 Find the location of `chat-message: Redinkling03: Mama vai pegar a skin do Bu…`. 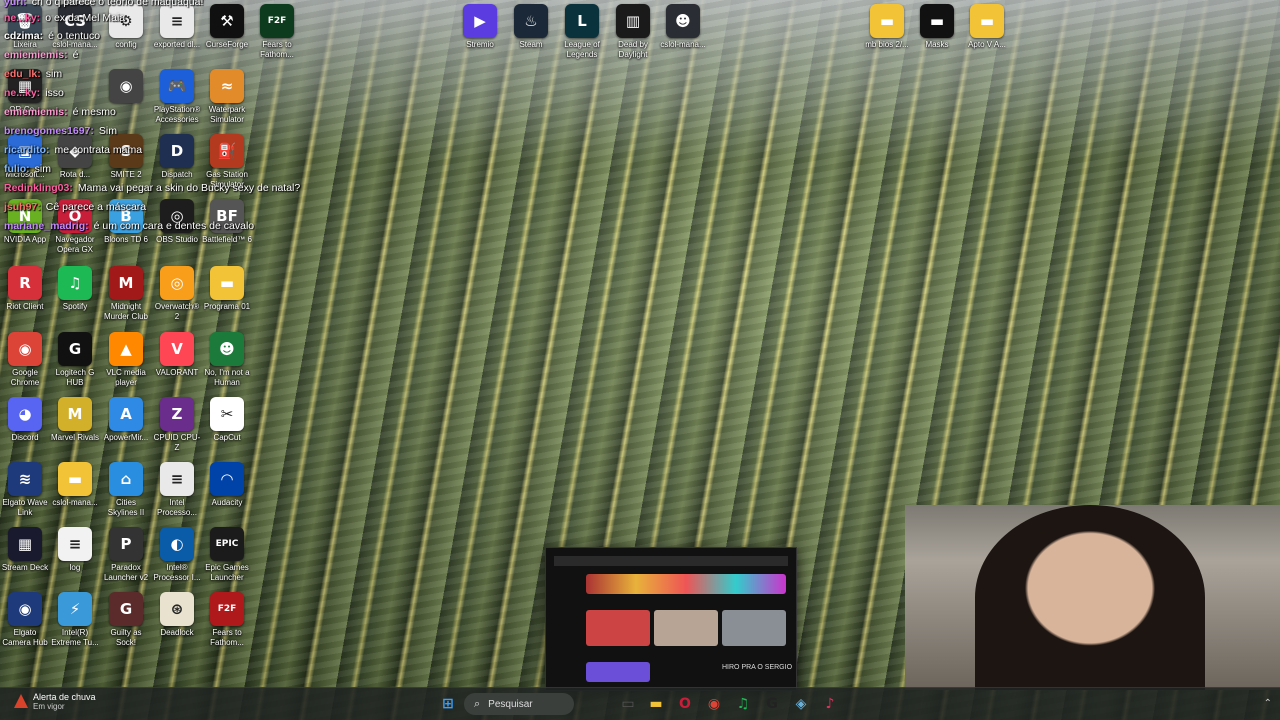

chat-message: Redinkling03: Mama vai pegar a skin do Bu… is located at coordinates (152, 188).